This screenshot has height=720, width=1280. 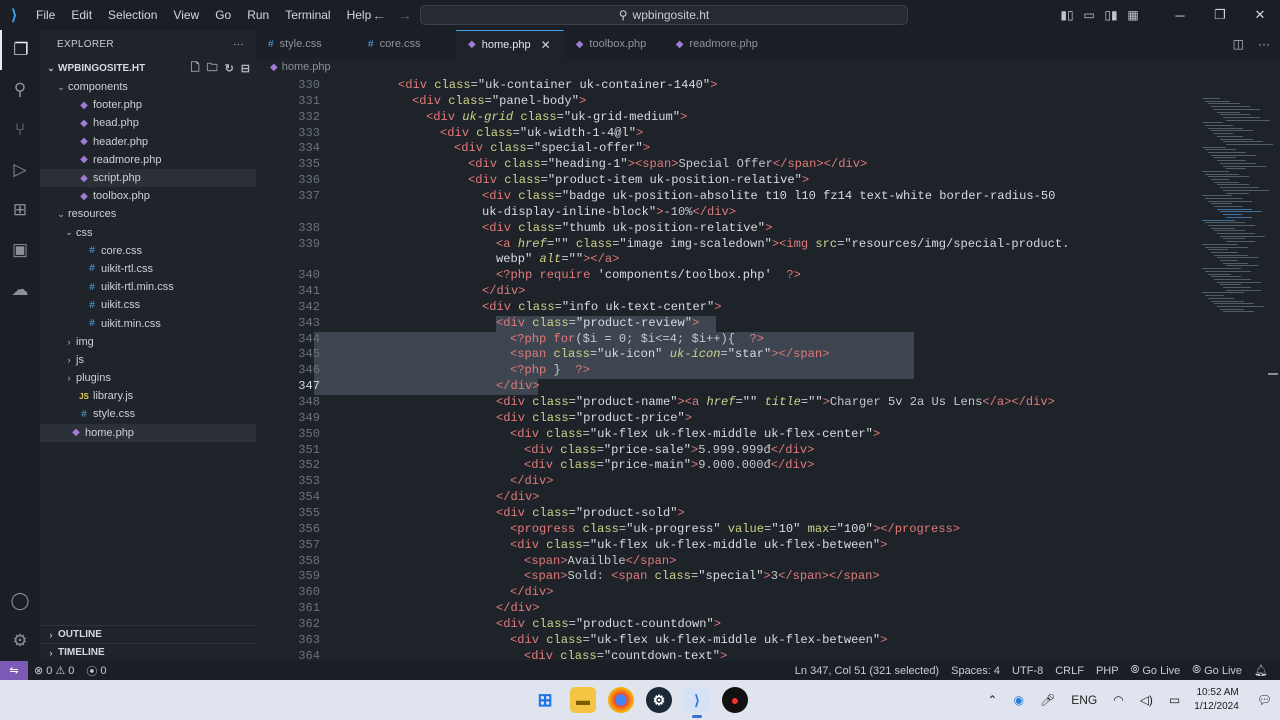 What do you see at coordinates (14, 670) in the screenshot?
I see `remote-indicator-icon: ⇋` at bounding box center [14, 670].